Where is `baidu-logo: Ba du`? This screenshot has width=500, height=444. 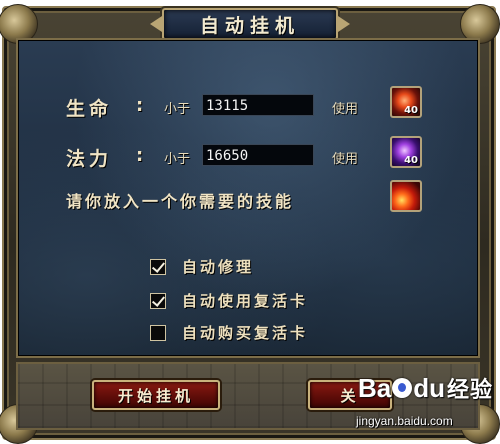 baidu-logo: Ba du is located at coordinates (401, 388).